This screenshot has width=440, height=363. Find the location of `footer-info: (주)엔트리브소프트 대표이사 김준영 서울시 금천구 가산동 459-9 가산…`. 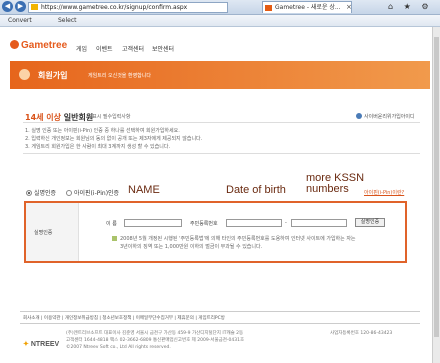

footer-info: (주)엔트리브소프트 대표이사 김준영 서울시 금천구 가산동 459-9 가산… is located at coordinates (155, 333).